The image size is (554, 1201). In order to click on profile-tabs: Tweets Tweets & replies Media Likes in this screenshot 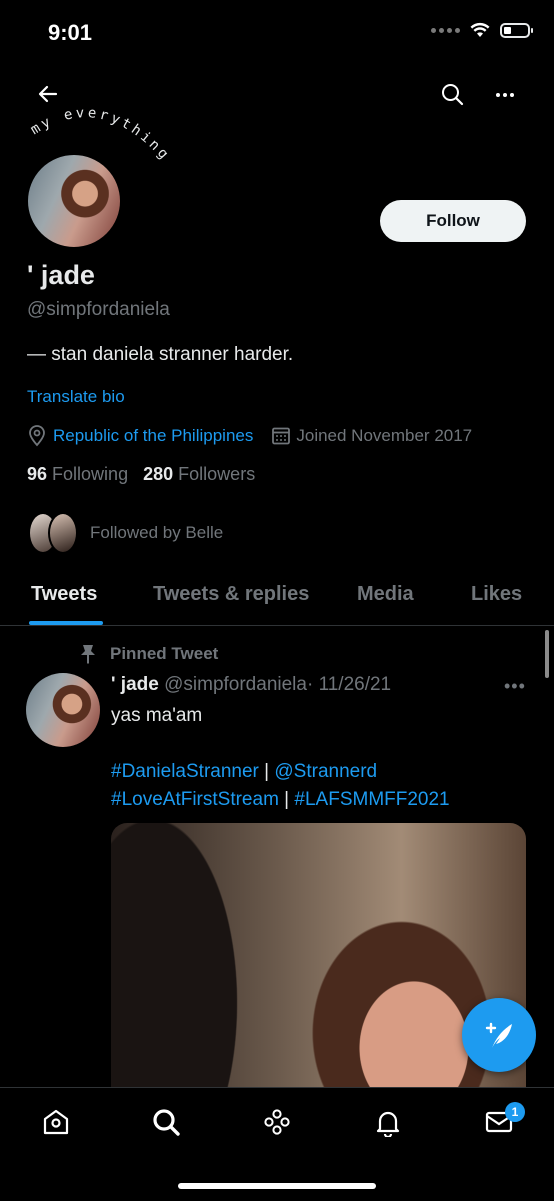, I will do `click(277, 600)`.